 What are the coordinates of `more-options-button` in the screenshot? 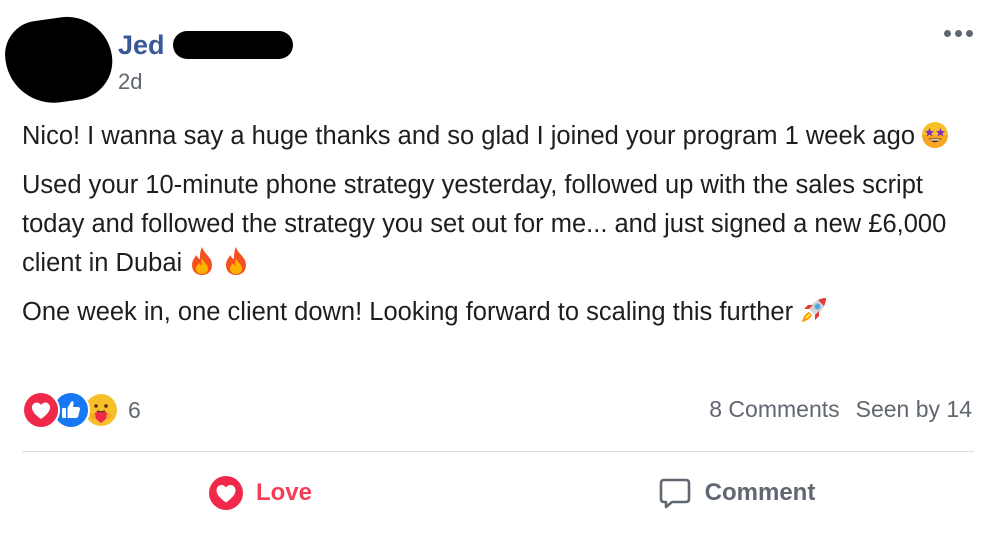 It's located at (958, 33).